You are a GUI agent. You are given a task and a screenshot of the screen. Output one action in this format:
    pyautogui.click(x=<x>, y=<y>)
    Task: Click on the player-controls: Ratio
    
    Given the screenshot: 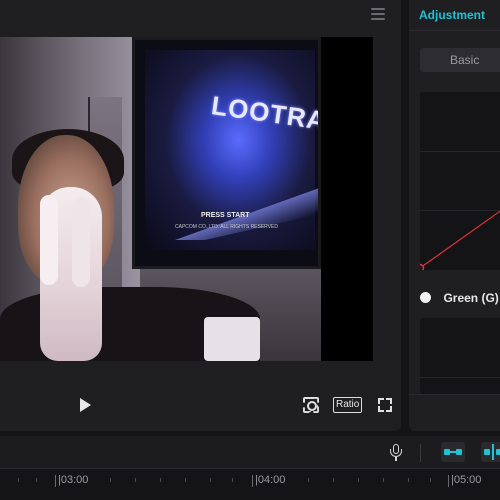 What is the action you would take?
    pyautogui.click(x=200, y=405)
    